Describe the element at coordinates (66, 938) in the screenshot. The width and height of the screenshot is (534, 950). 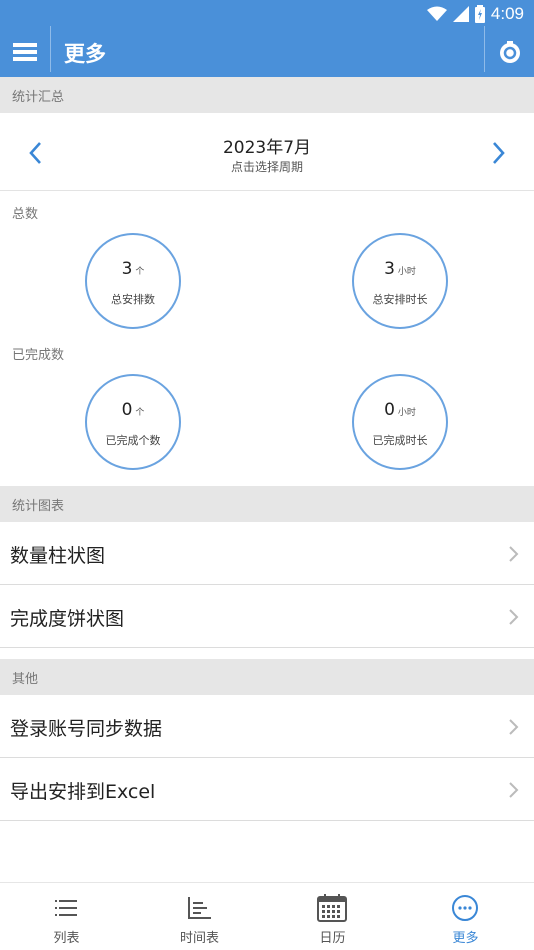
I see `tab-label: 列表` at that location.